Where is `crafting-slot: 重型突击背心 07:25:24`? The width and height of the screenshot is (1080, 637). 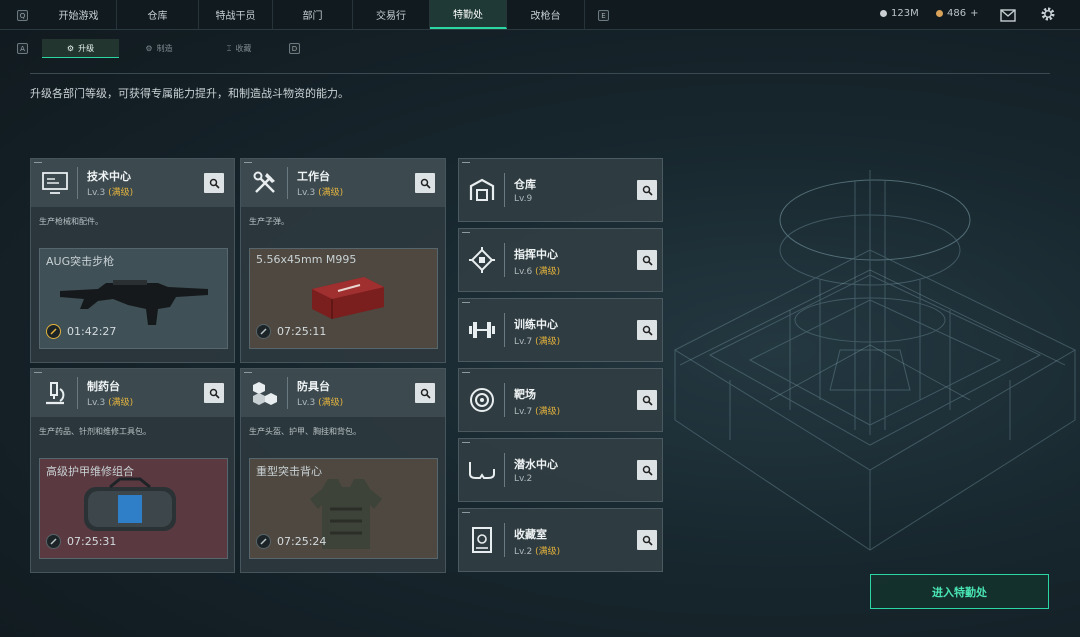
crafting-slot: 重型突击背心 07:25:24 is located at coordinates (343, 508).